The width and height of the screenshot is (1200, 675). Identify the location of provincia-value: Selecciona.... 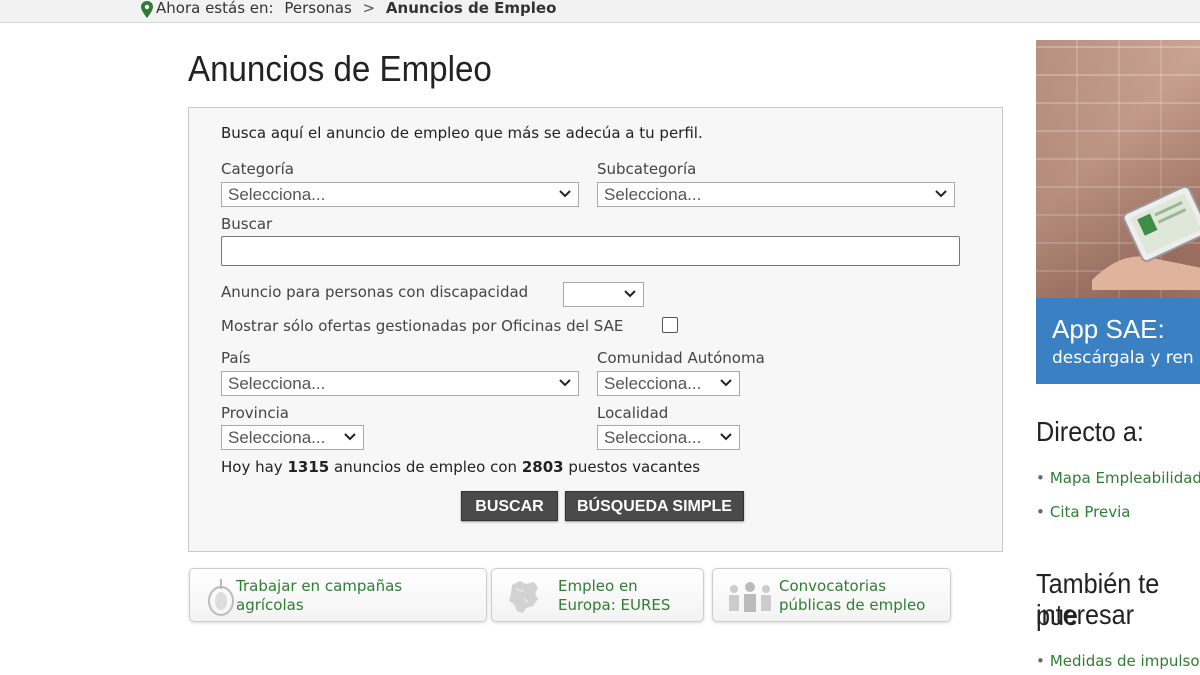
(277, 437).